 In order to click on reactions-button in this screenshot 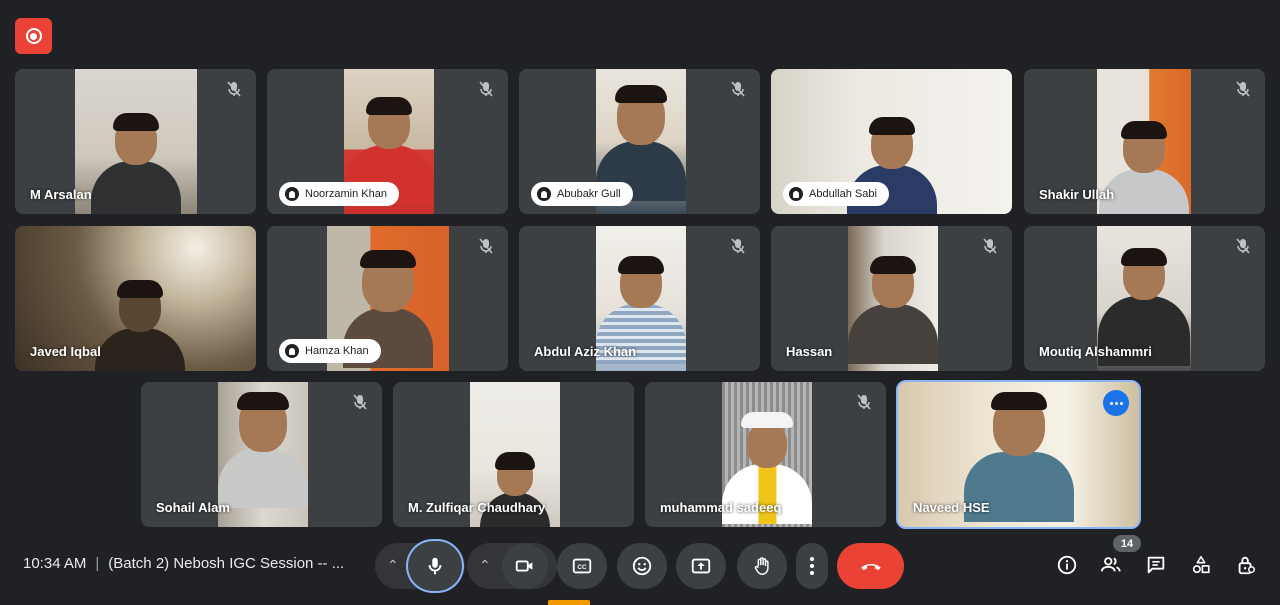, I will do `click(642, 566)`.